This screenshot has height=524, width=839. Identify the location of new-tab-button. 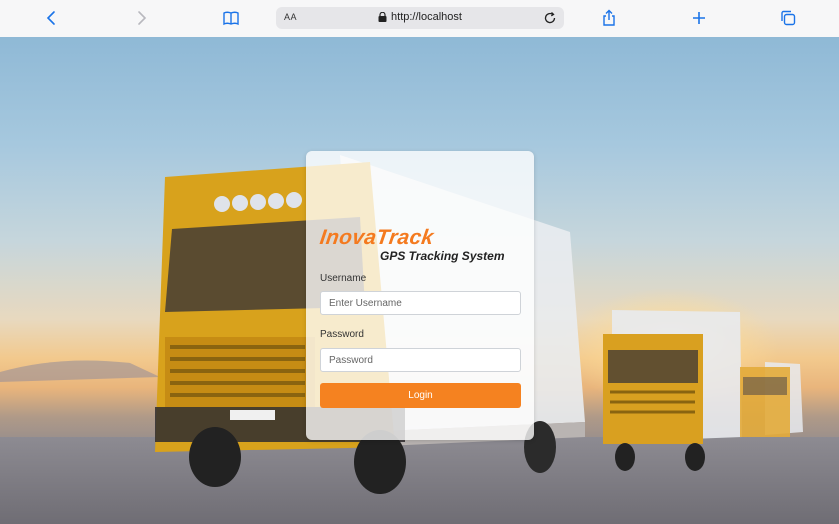
(699, 18).